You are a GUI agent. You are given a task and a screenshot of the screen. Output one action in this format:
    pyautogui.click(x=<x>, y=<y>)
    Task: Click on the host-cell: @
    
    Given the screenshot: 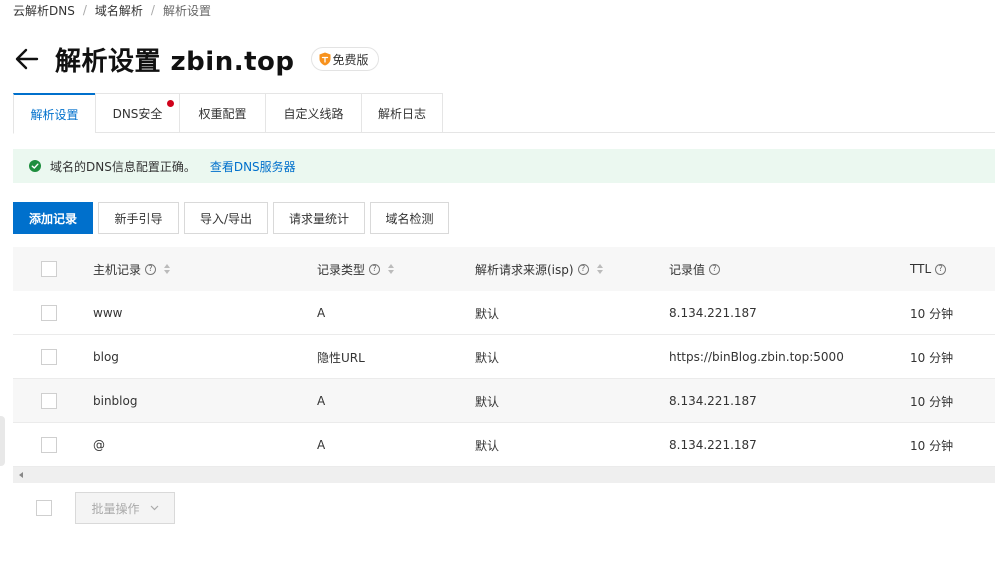 What is the action you would take?
    pyautogui.click(x=99, y=445)
    